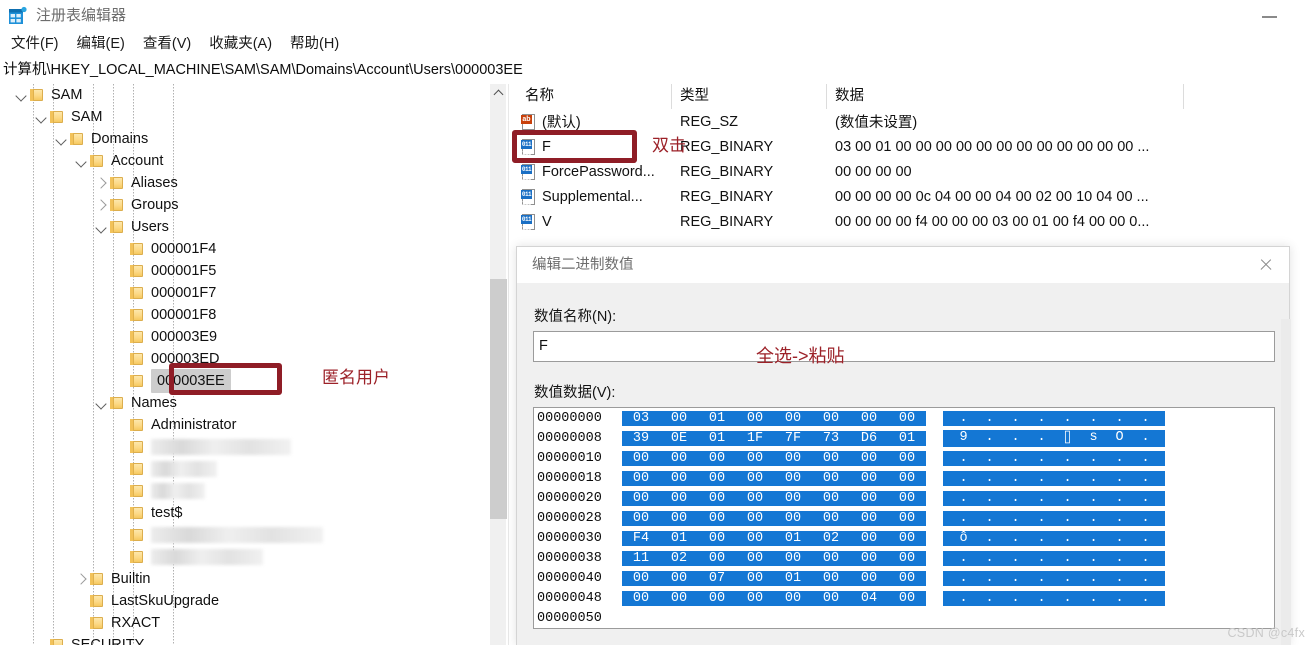 This screenshot has height=645, width=1313. I want to click on hex-byte: F4, so click(641, 538).